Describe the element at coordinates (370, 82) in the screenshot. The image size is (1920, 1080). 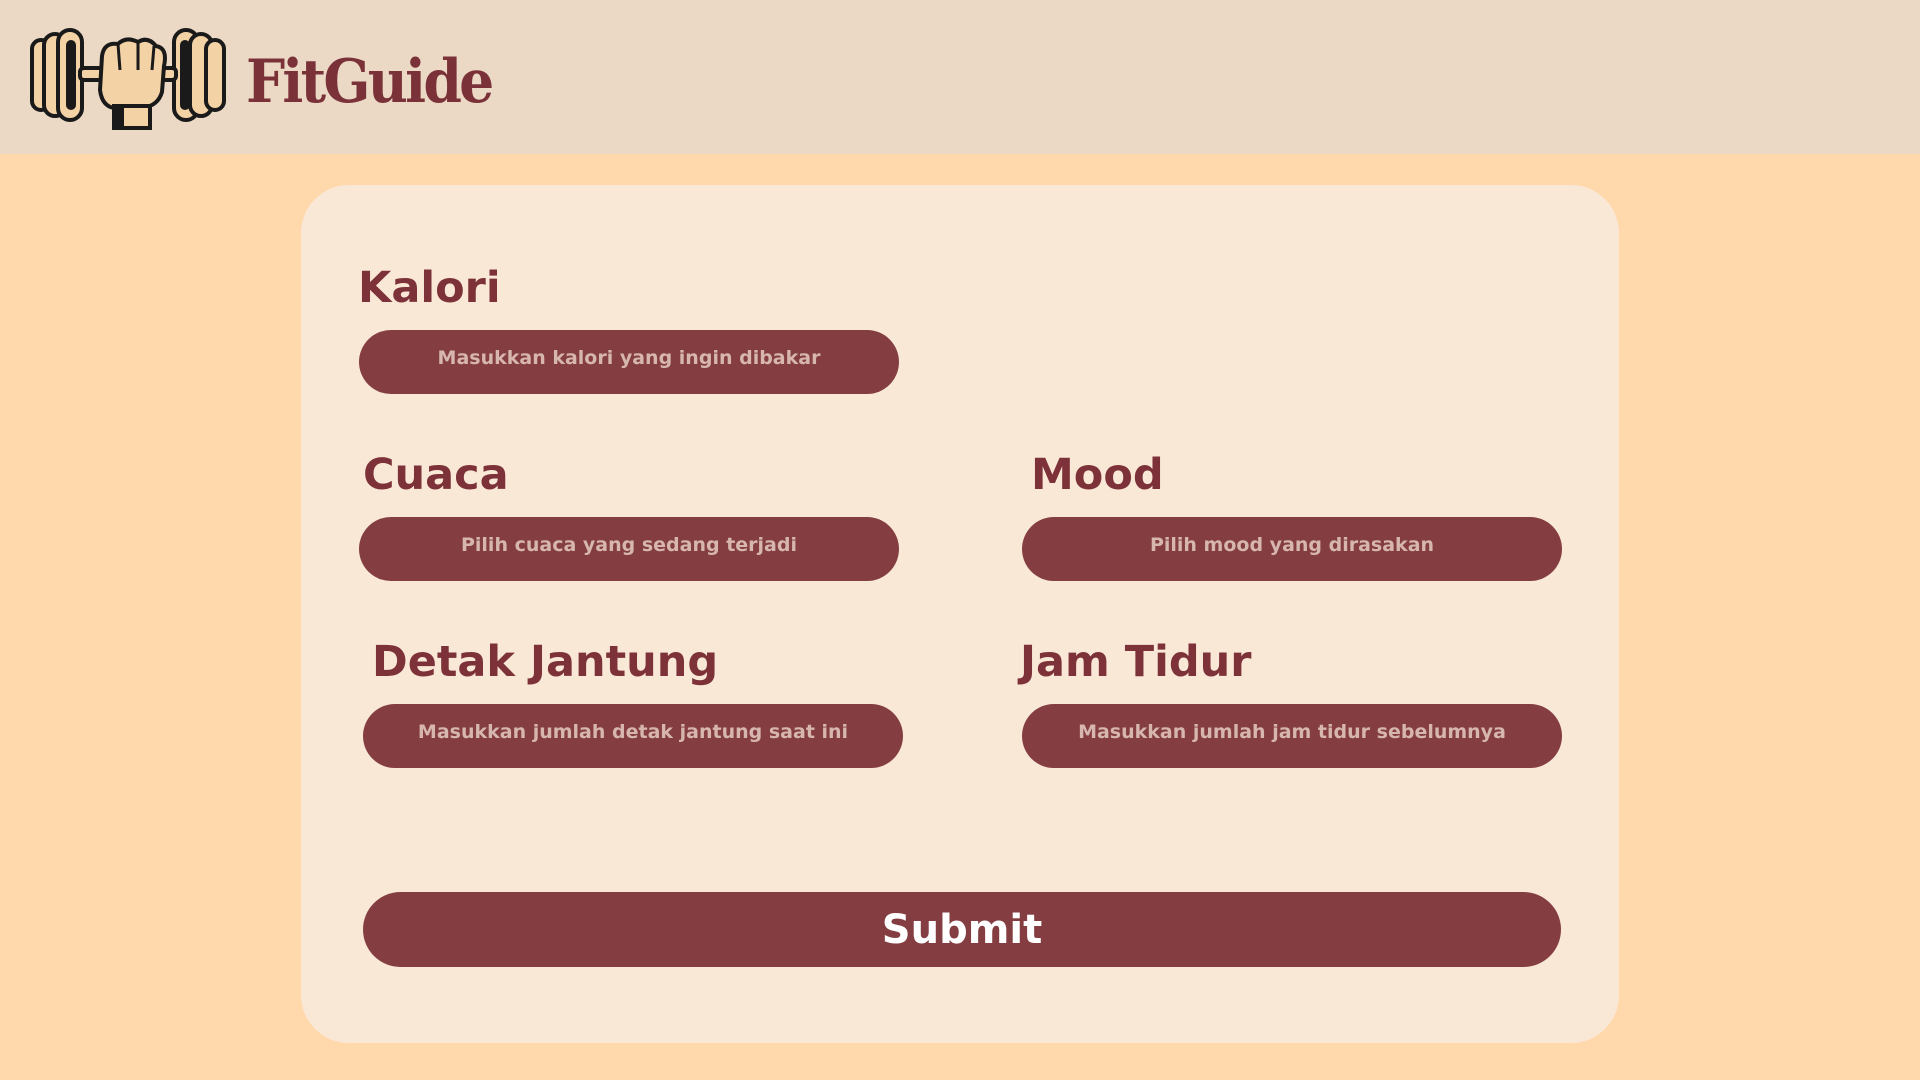
I see `brand-name: FitGuide` at that location.